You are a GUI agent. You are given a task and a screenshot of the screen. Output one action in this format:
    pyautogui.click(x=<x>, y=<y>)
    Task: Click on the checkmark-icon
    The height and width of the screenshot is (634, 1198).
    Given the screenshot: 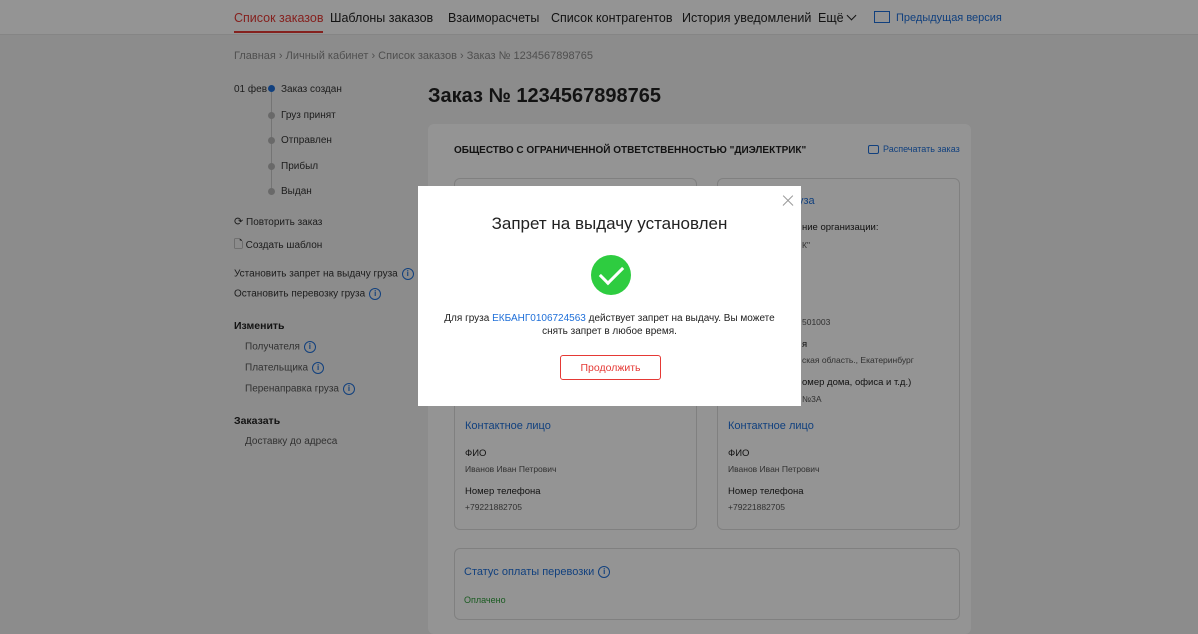 What is the action you would take?
    pyautogui.click(x=611, y=275)
    